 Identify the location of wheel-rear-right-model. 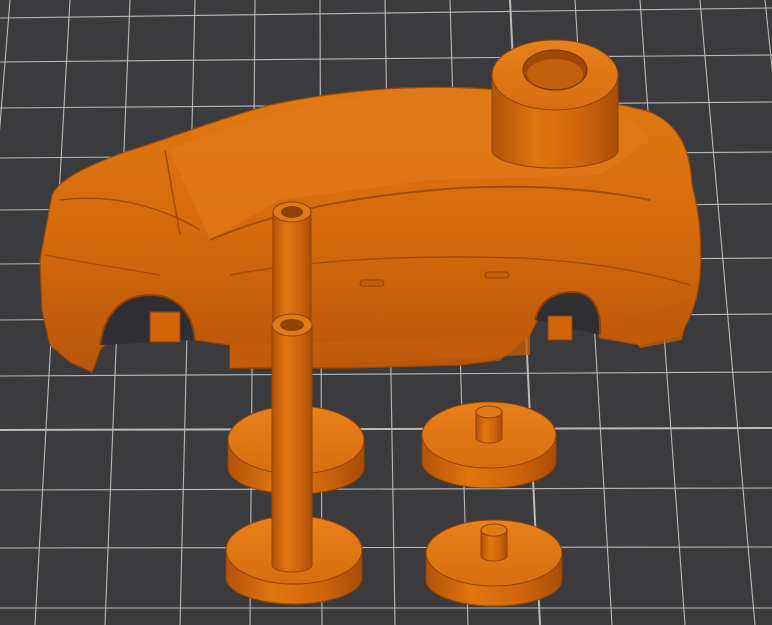
(494, 563).